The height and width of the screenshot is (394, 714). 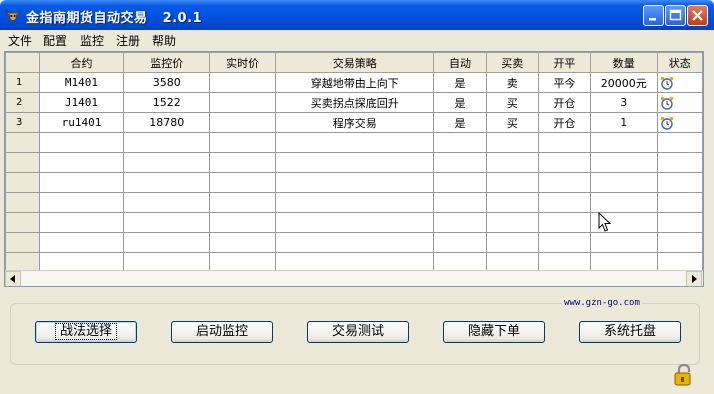 What do you see at coordinates (697, 15) in the screenshot?
I see `close-button` at bounding box center [697, 15].